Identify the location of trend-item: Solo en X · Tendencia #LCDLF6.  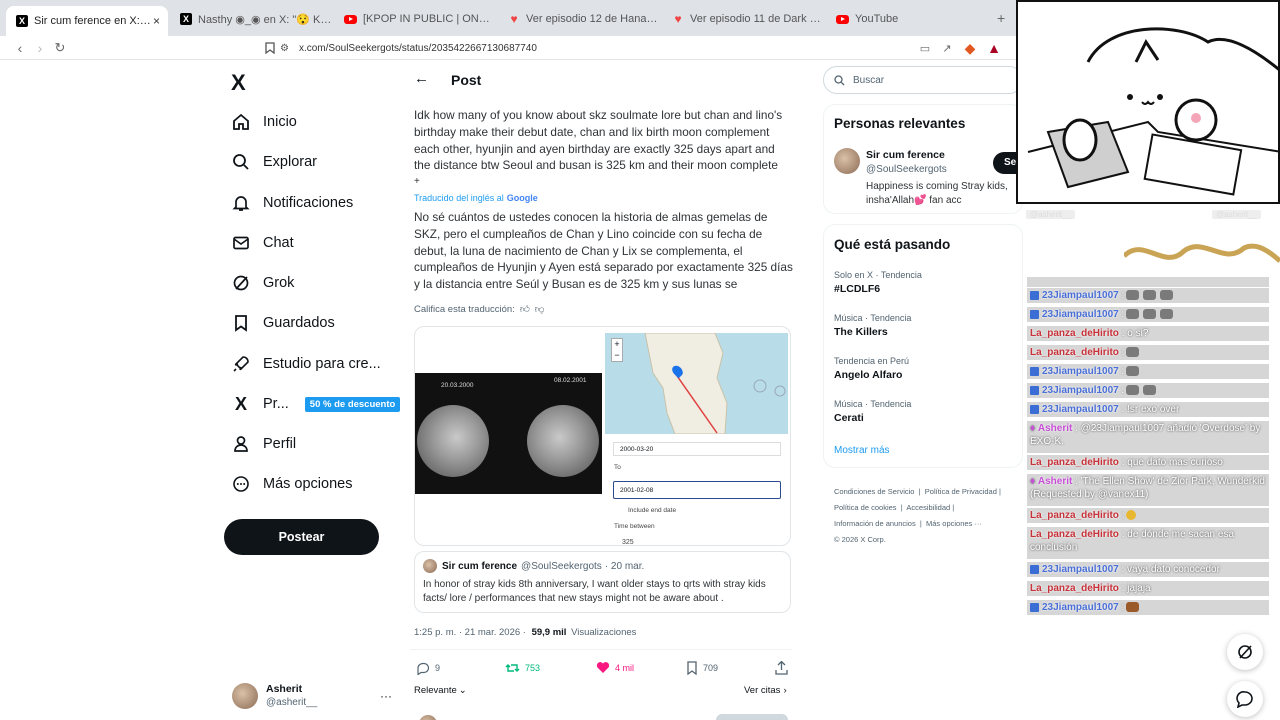
(878, 282).